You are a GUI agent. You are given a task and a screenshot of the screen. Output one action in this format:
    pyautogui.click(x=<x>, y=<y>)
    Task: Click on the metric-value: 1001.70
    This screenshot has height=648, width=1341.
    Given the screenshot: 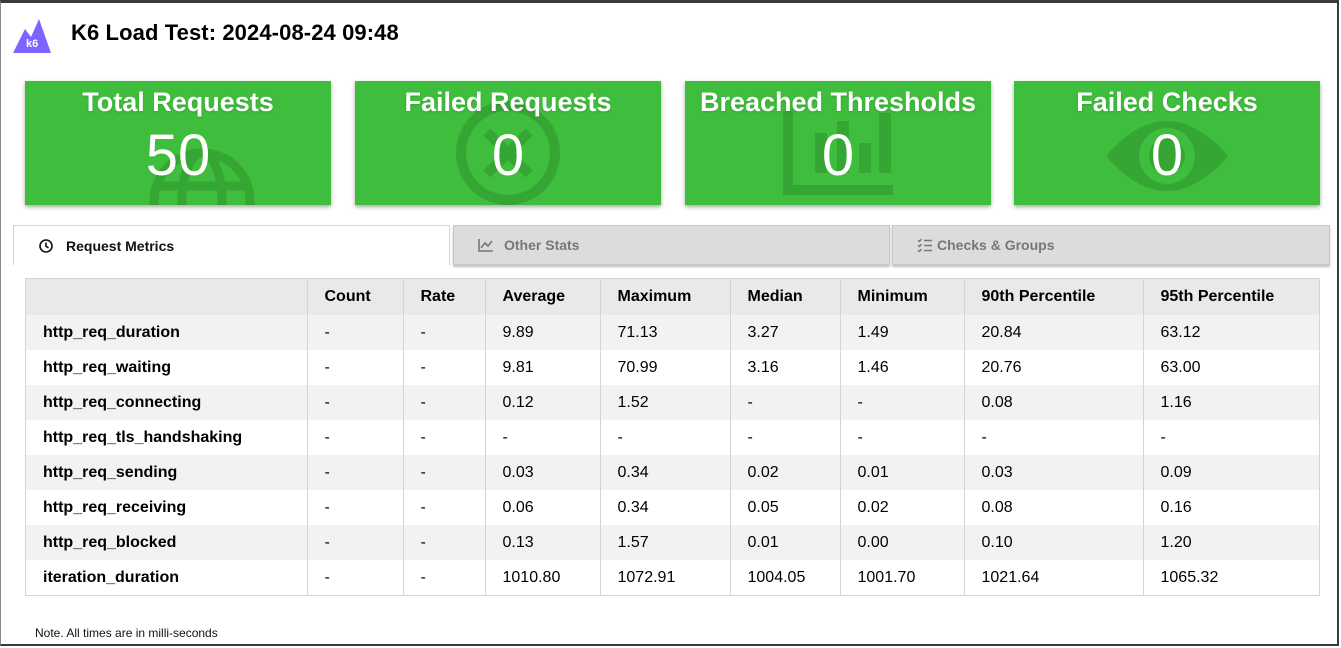 What is the action you would take?
    pyautogui.click(x=901, y=577)
    